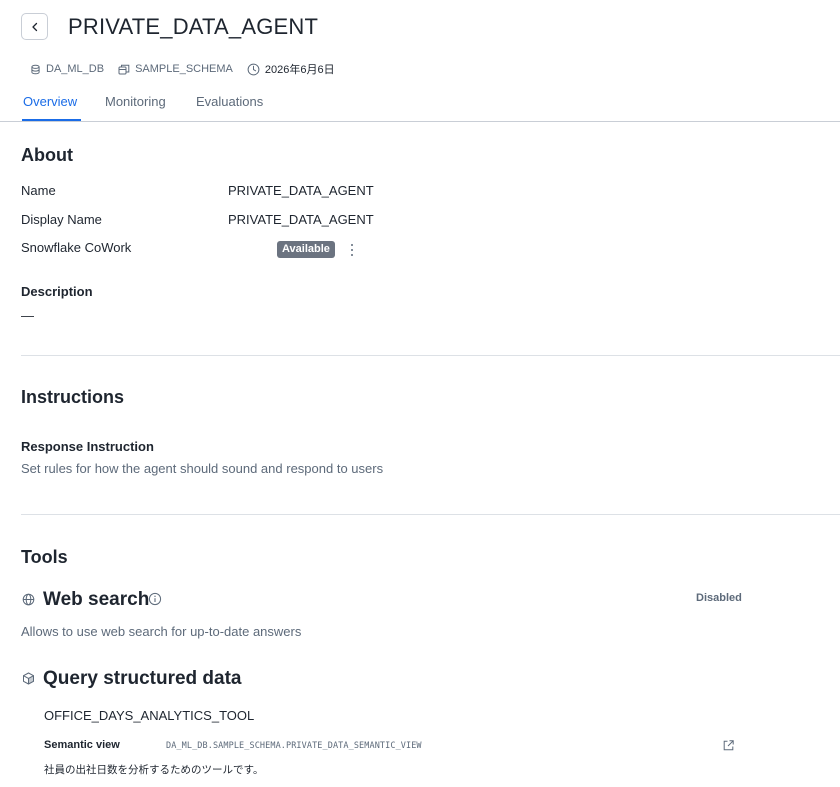 The image size is (840, 787). Describe the element at coordinates (35, 69) in the screenshot. I see `database-icon` at that location.